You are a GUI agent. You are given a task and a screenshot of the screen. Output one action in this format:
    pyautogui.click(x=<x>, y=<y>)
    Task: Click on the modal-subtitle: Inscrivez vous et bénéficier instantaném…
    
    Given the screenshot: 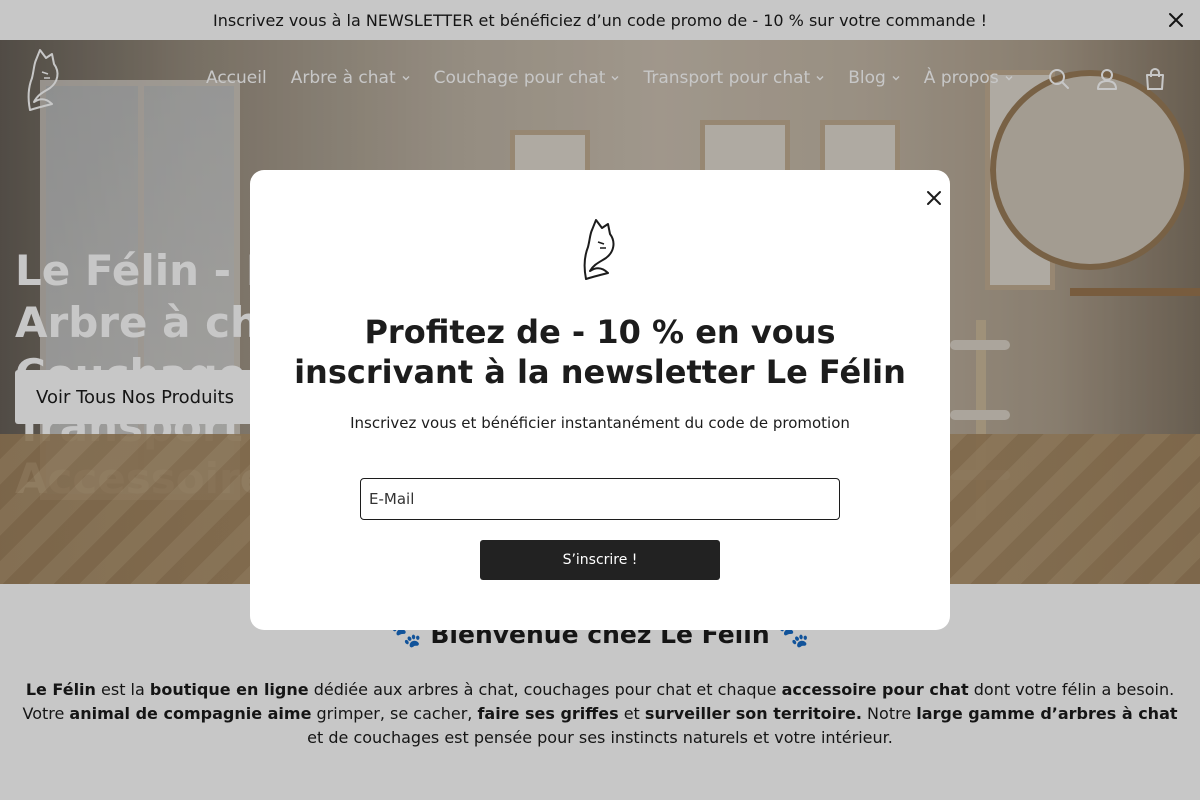 What is the action you would take?
    pyautogui.click(x=600, y=423)
    